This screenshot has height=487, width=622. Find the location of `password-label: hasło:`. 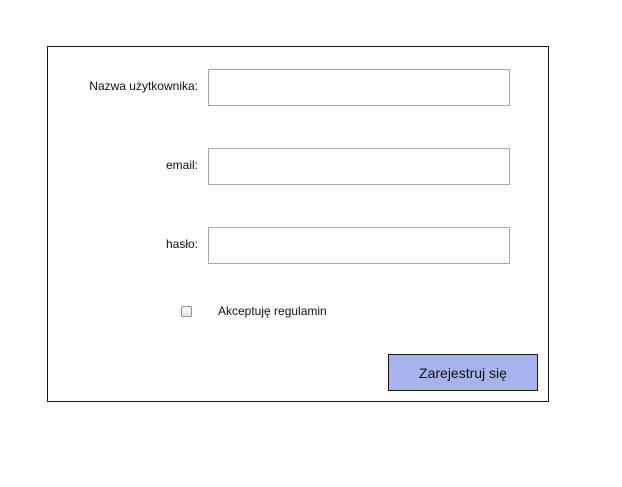

password-label: hasło: is located at coordinates (181, 244).